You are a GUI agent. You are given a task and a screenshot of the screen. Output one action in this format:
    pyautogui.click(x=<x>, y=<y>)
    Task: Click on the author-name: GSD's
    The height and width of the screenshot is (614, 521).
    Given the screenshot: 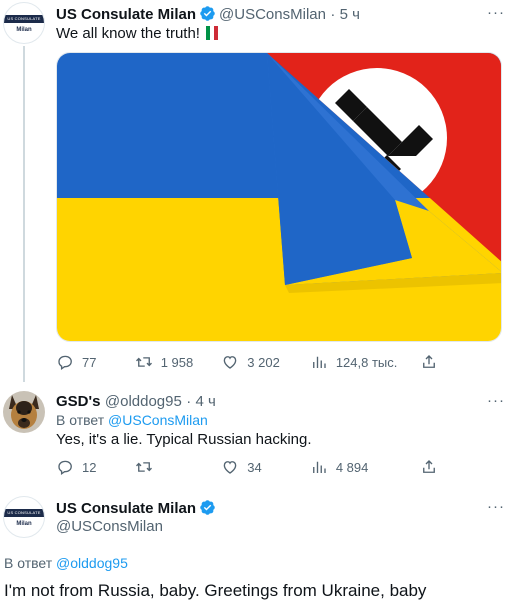 What is the action you would take?
    pyautogui.click(x=78, y=401)
    